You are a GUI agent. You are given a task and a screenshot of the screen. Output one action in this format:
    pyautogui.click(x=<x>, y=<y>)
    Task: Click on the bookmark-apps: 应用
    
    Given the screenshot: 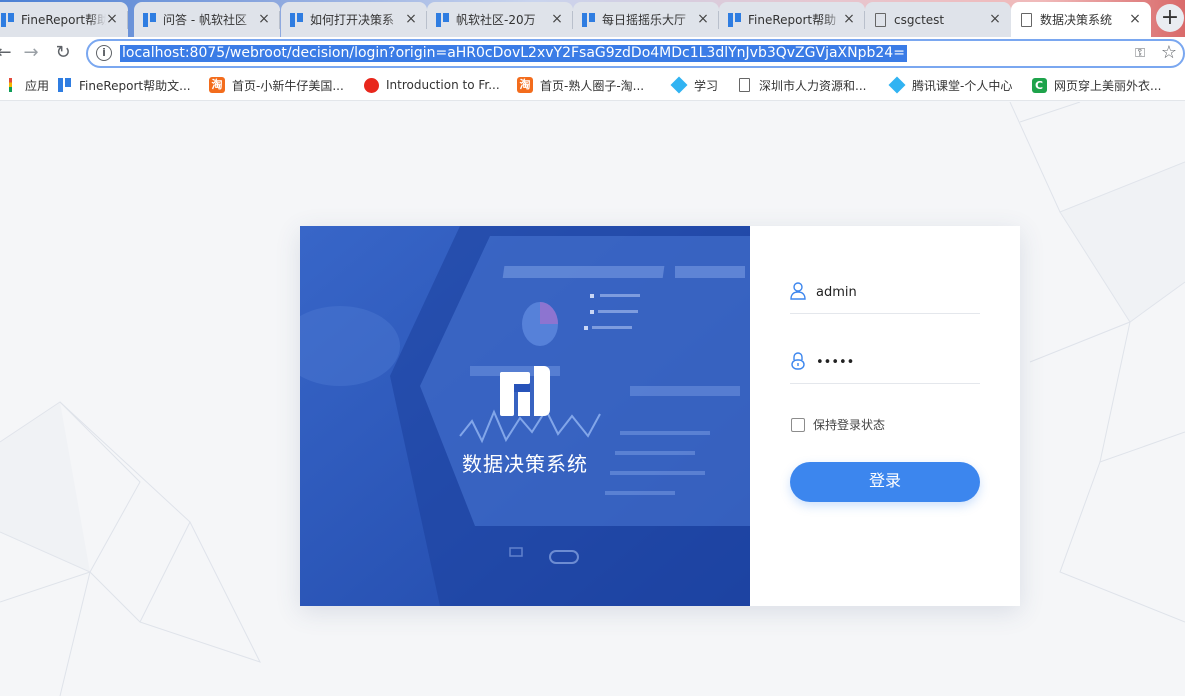 What is the action you would take?
    pyautogui.click(x=25, y=85)
    